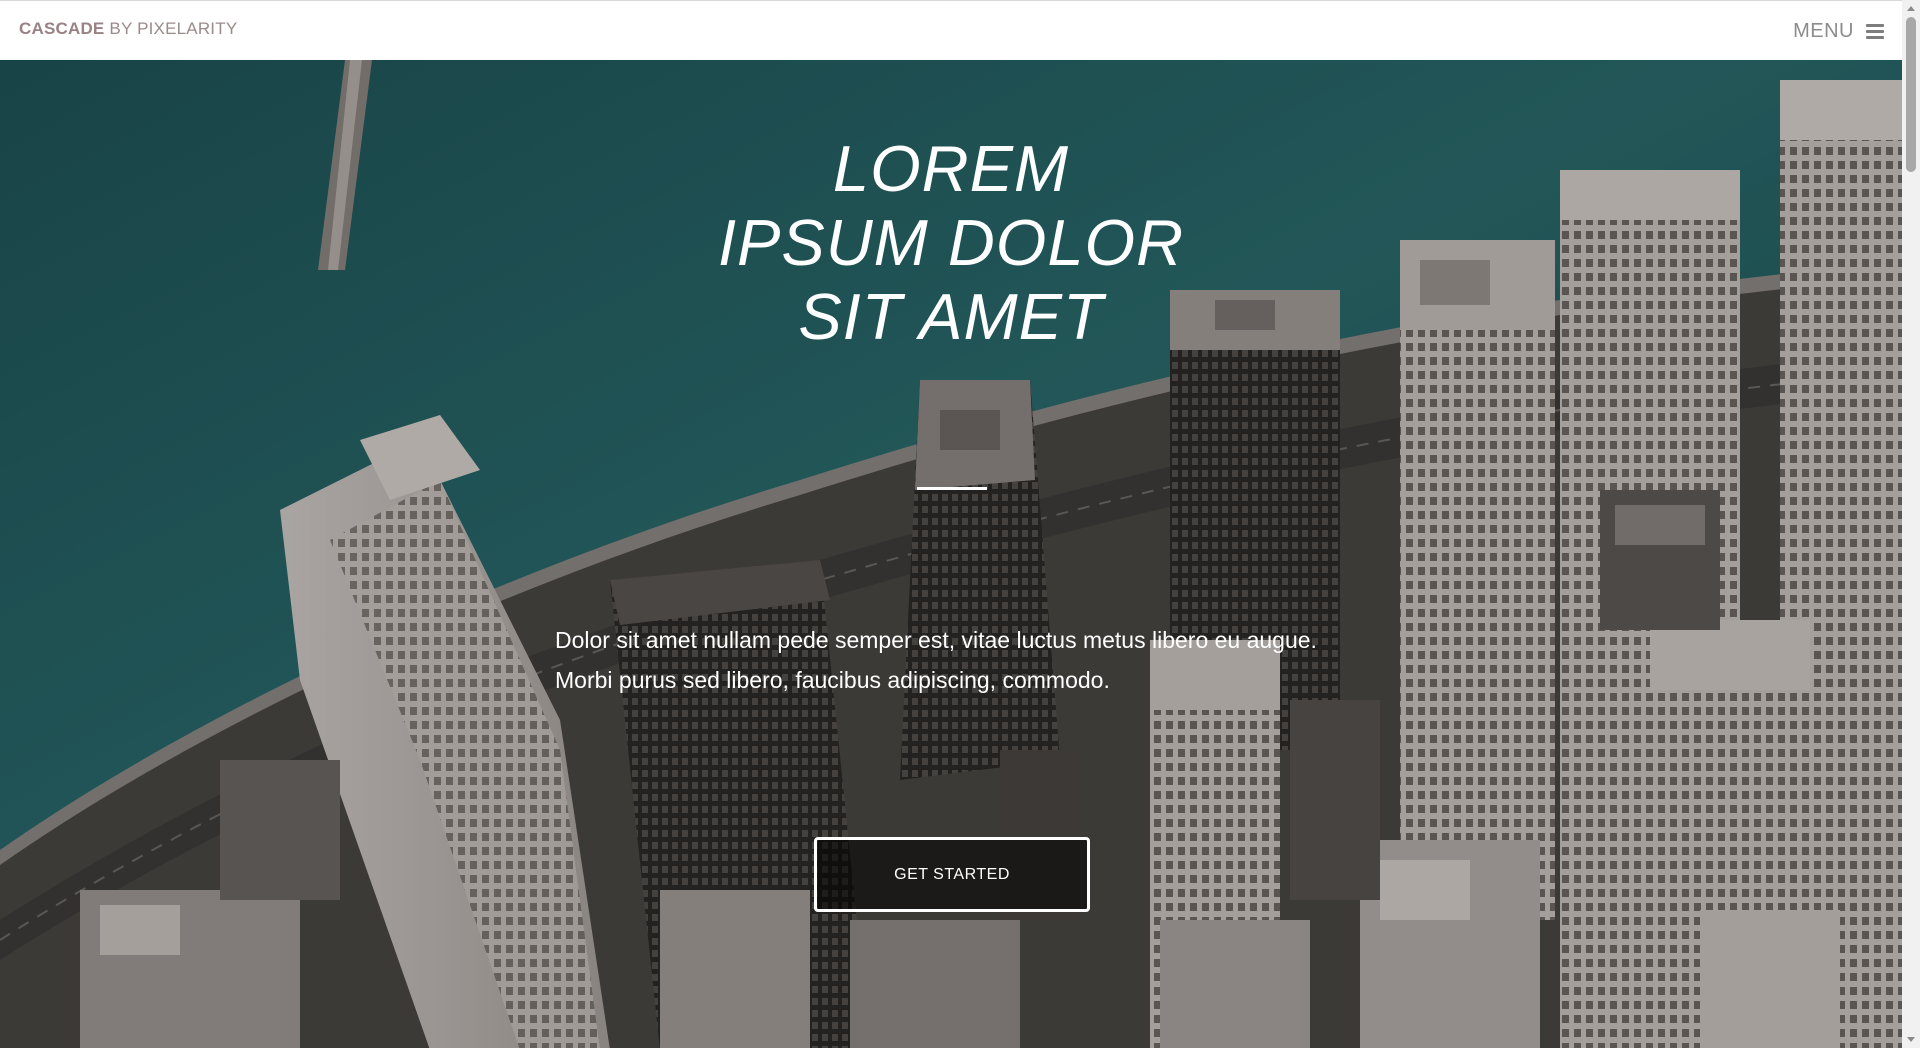  Describe the element at coordinates (951, 316) in the screenshot. I see `hero-title-line: SIT AMET` at that location.